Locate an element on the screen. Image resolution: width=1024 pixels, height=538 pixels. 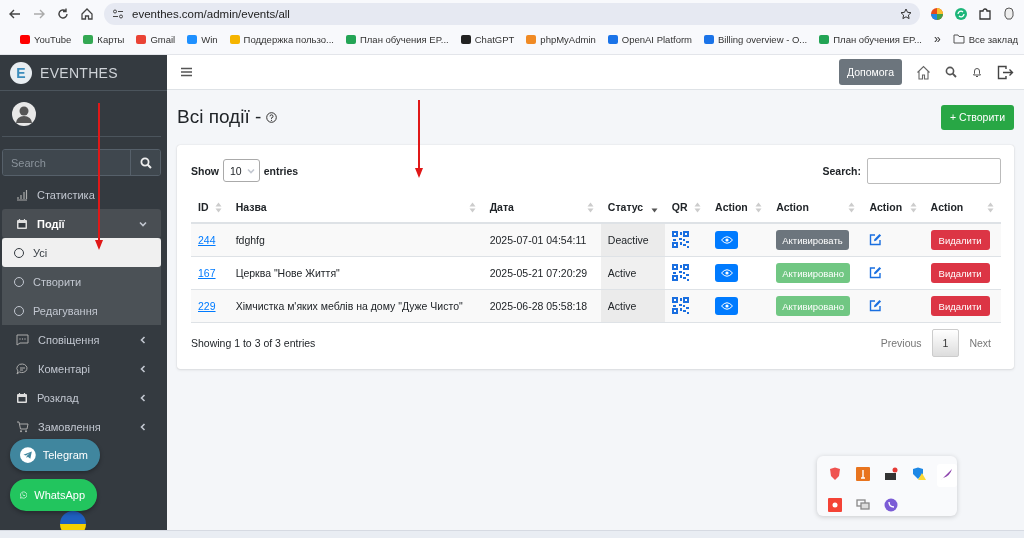
clapper-icon is located at coordinates (891, 474).